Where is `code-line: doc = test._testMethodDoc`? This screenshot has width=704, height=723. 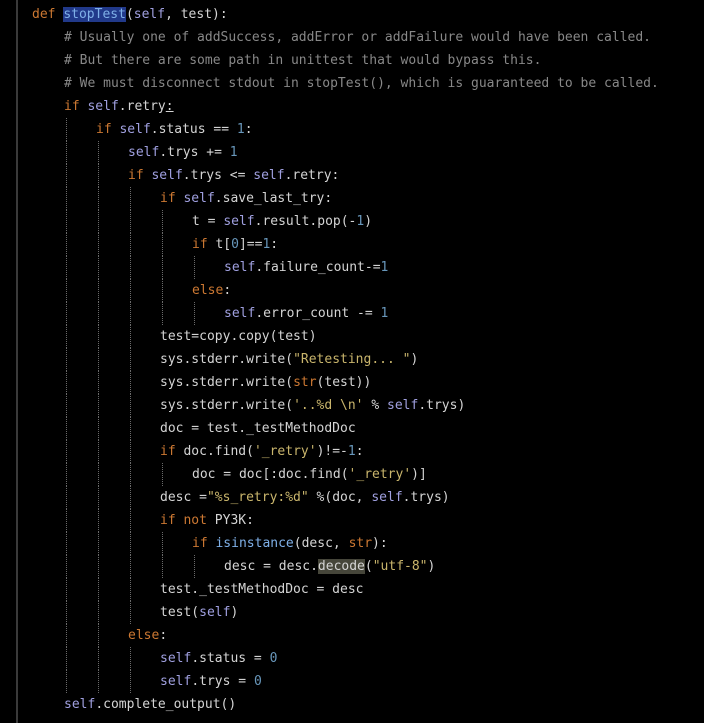
code-line: doc = test._testMethodDoc is located at coordinates (258, 428).